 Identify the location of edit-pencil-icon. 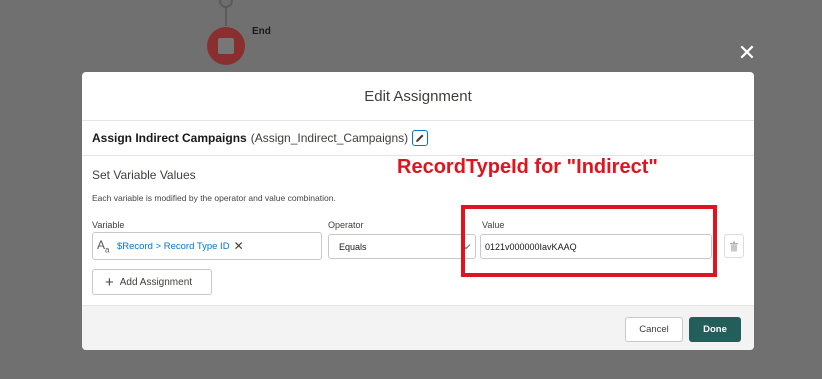
(420, 138).